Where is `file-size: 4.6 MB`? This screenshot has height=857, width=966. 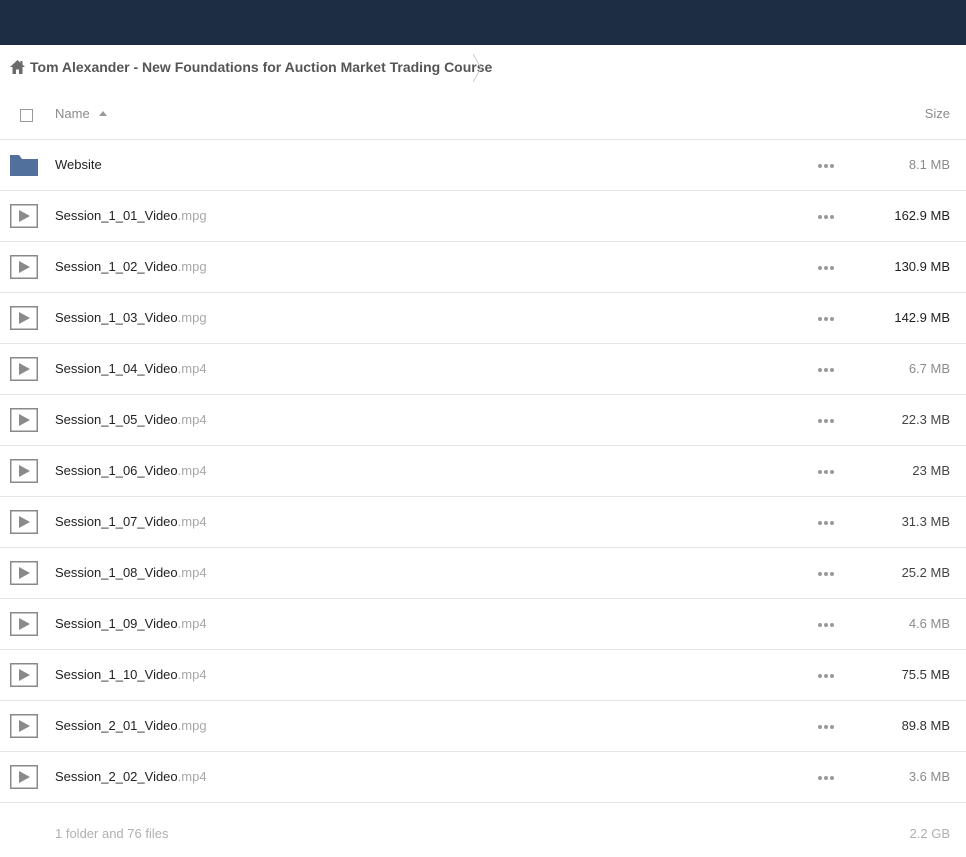
file-size: 4.6 MB is located at coordinates (929, 623).